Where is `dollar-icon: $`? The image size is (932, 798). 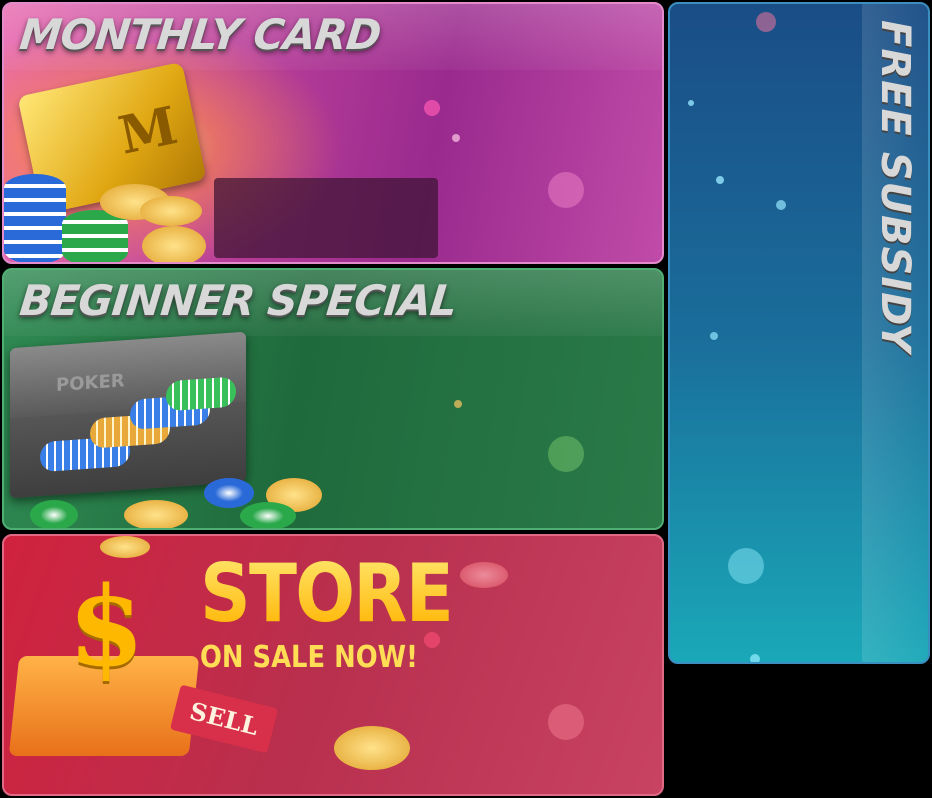
dollar-icon: $ is located at coordinates (106, 626).